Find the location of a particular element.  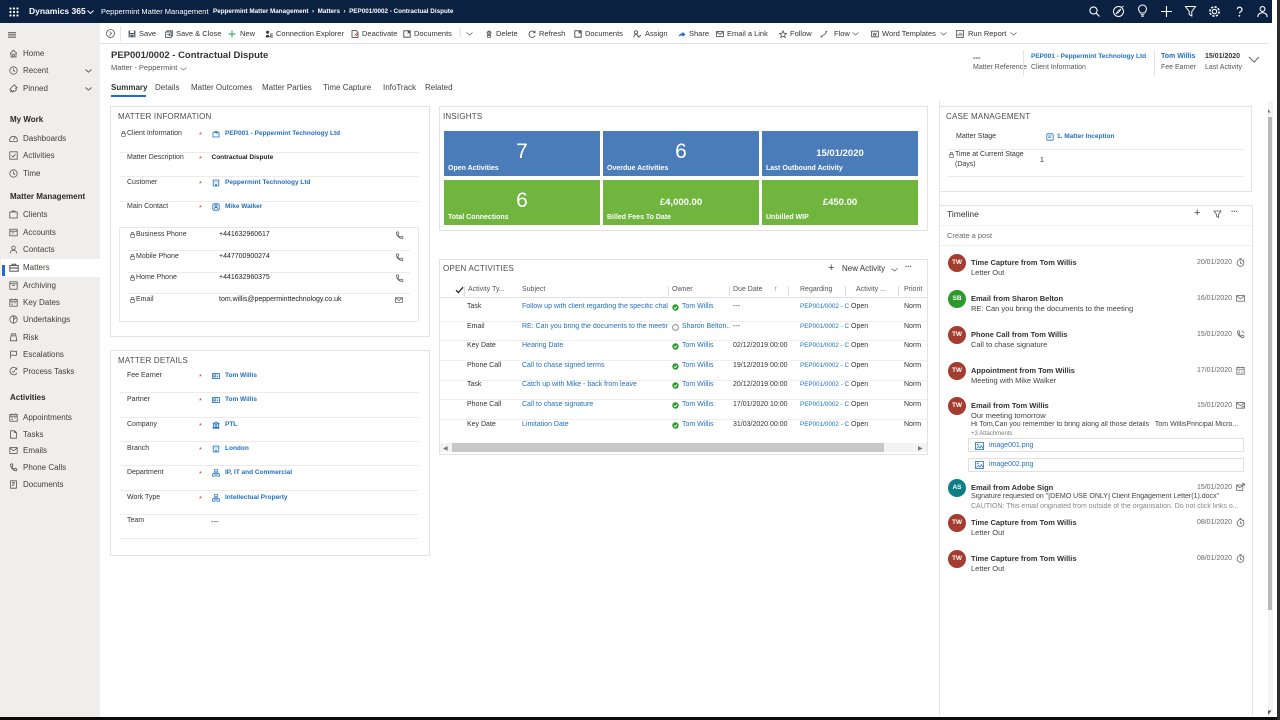

svg-text: E is located at coordinates (271, 35).